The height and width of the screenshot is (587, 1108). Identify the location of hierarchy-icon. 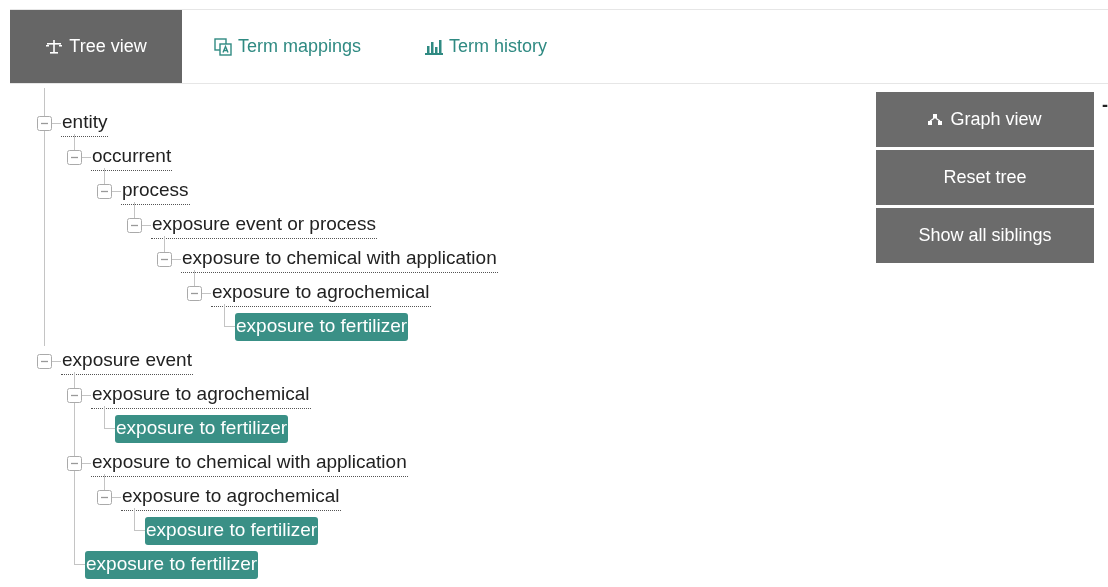
(935, 119).